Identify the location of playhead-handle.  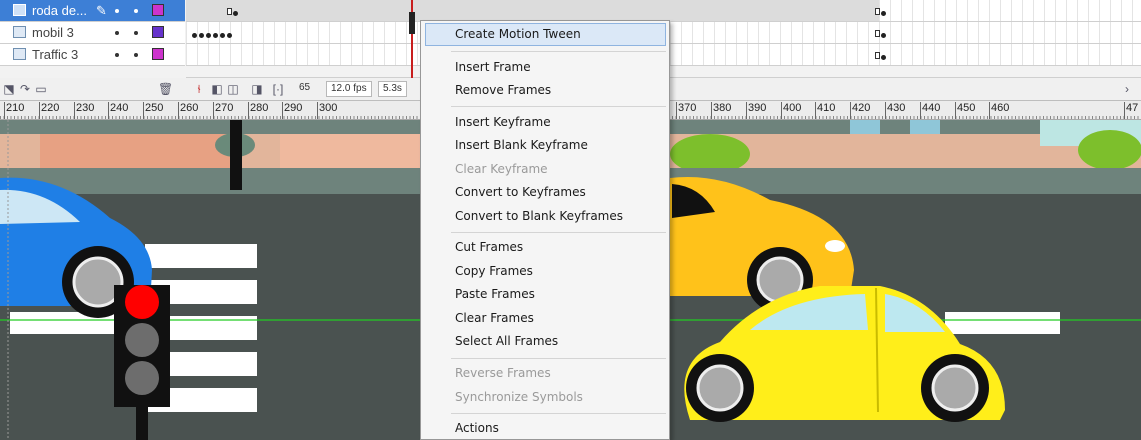
(412, 23).